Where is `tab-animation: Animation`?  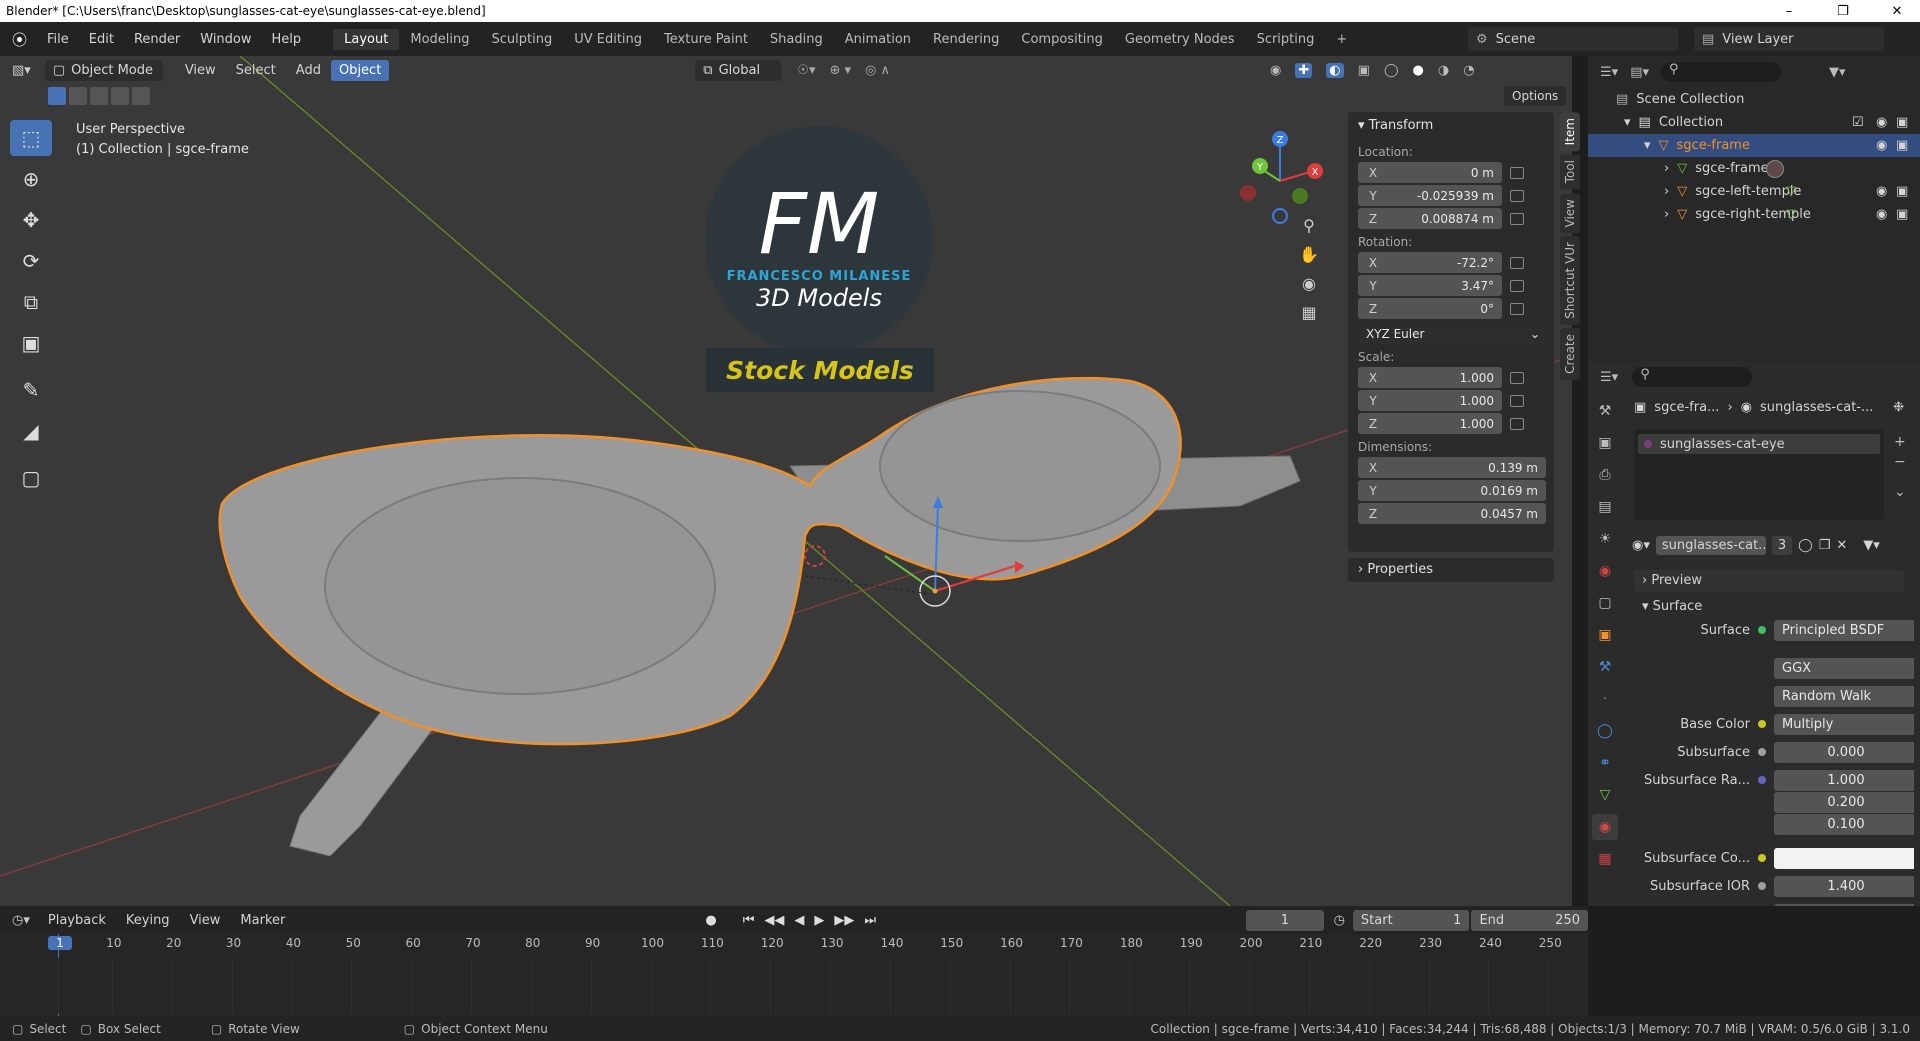
tab-animation: Animation is located at coordinates (878, 39).